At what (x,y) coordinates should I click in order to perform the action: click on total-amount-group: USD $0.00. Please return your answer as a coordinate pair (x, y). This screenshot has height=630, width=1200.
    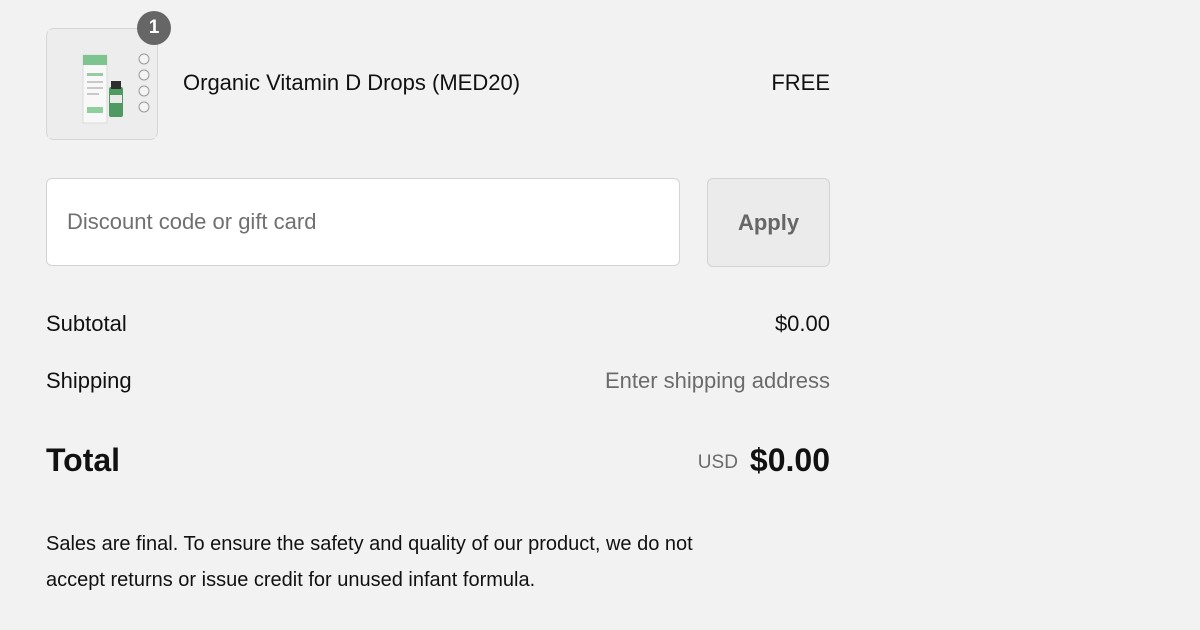
    Looking at the image, I should click on (764, 460).